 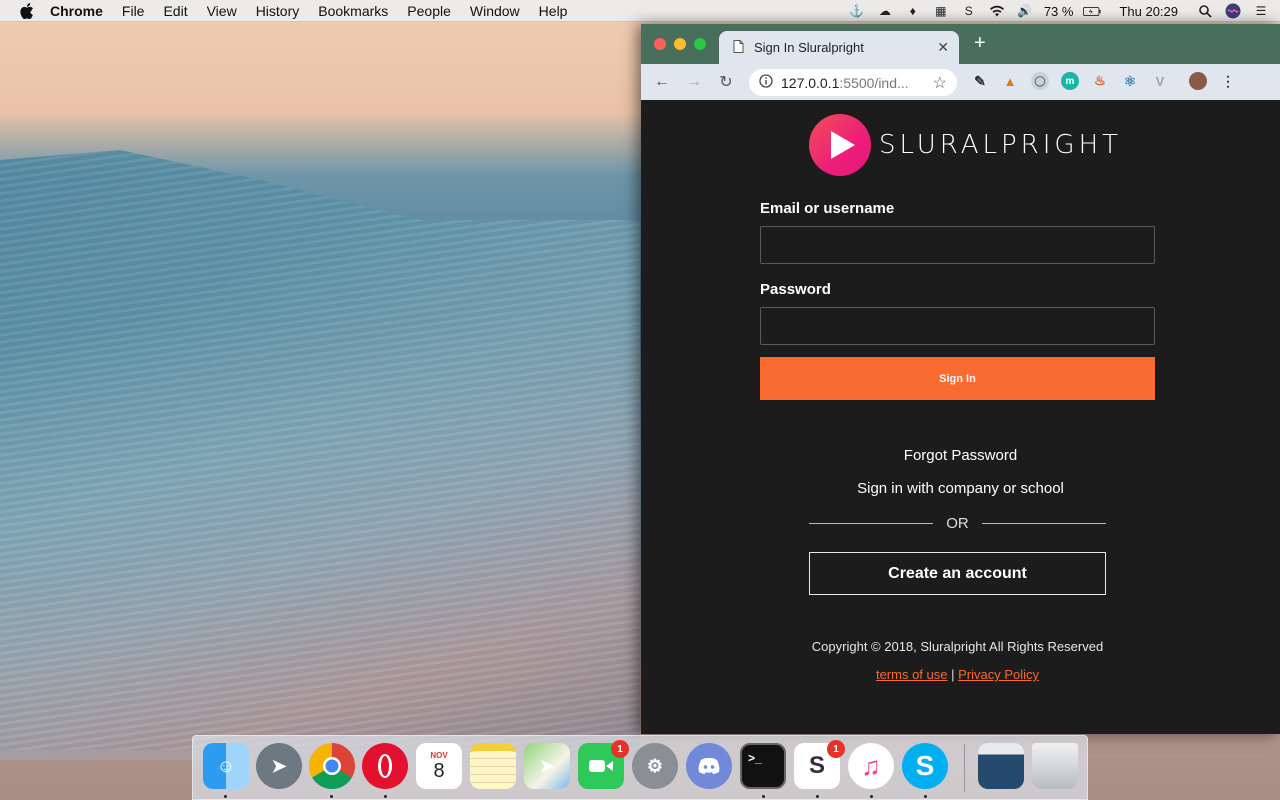 I want to click on siri-icon, so click(x=1233, y=11).